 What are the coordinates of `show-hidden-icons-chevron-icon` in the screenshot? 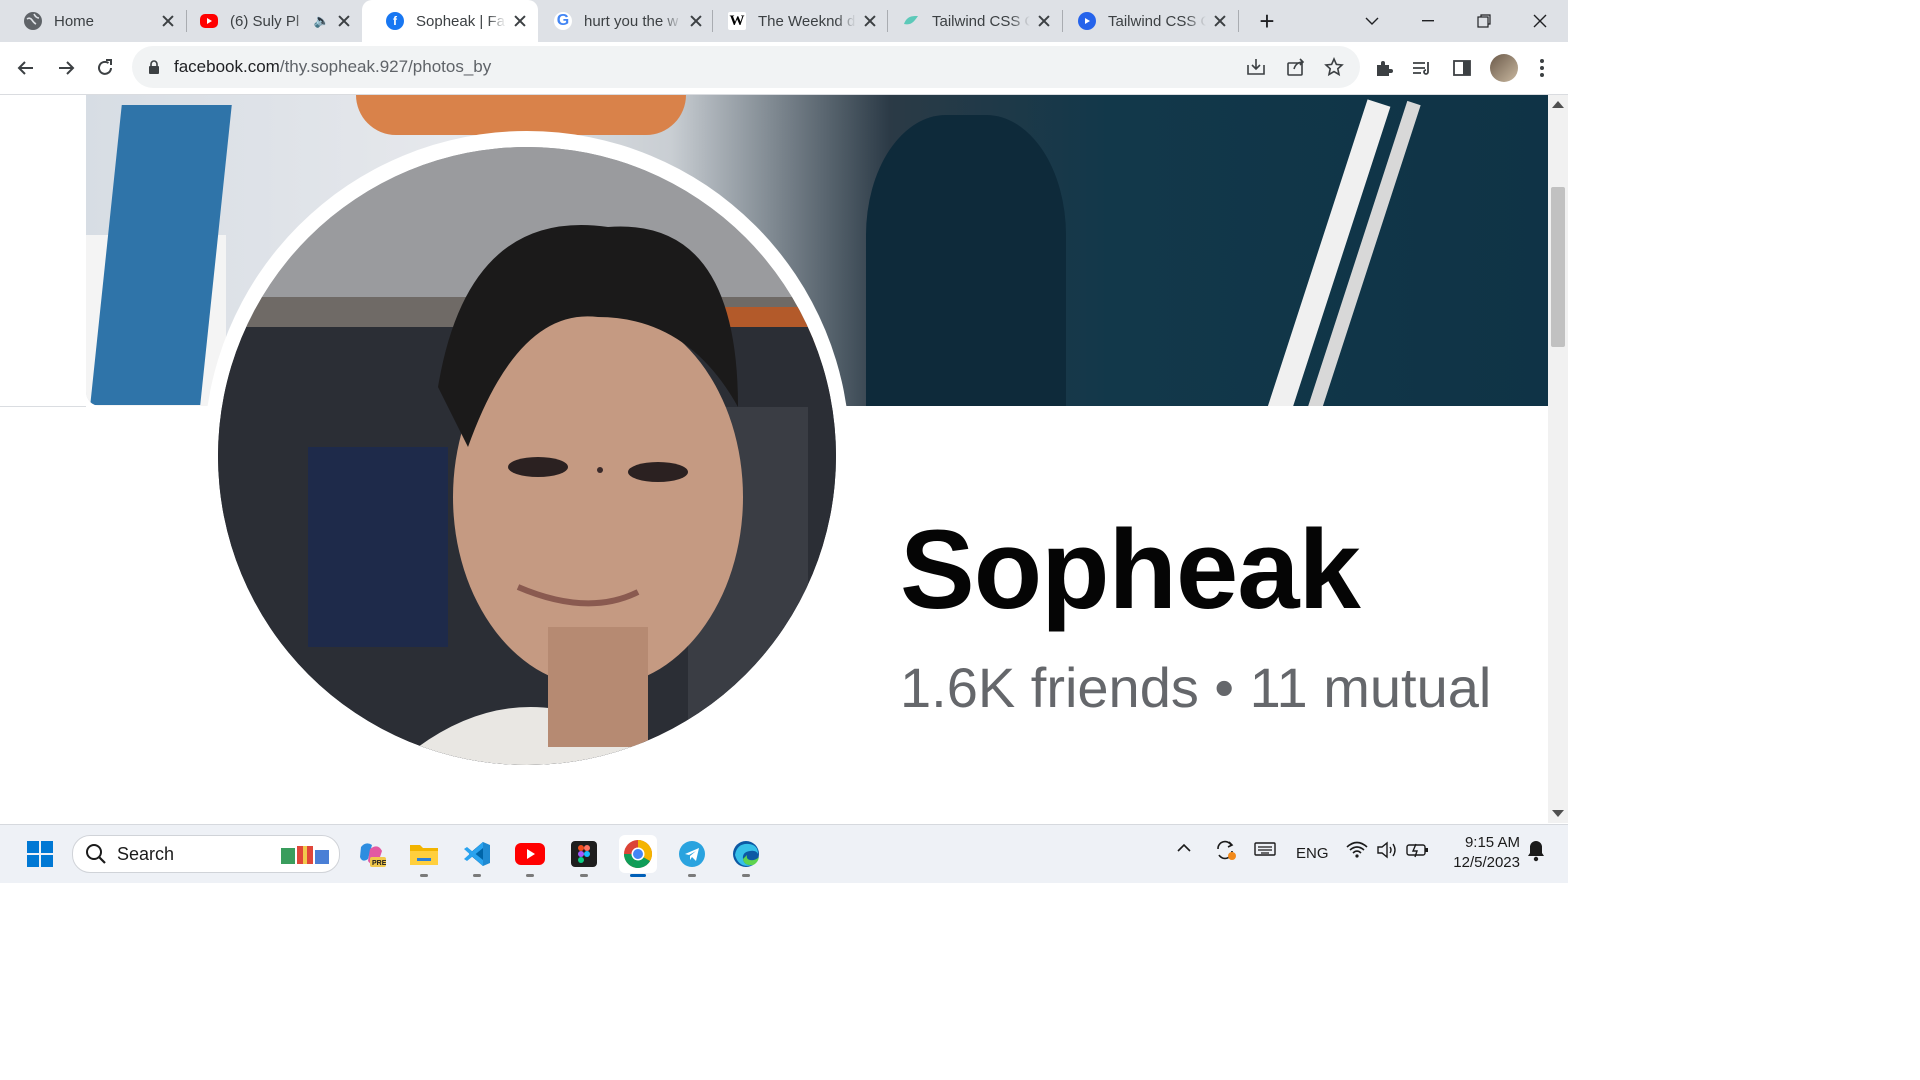 It's located at (1184, 849).